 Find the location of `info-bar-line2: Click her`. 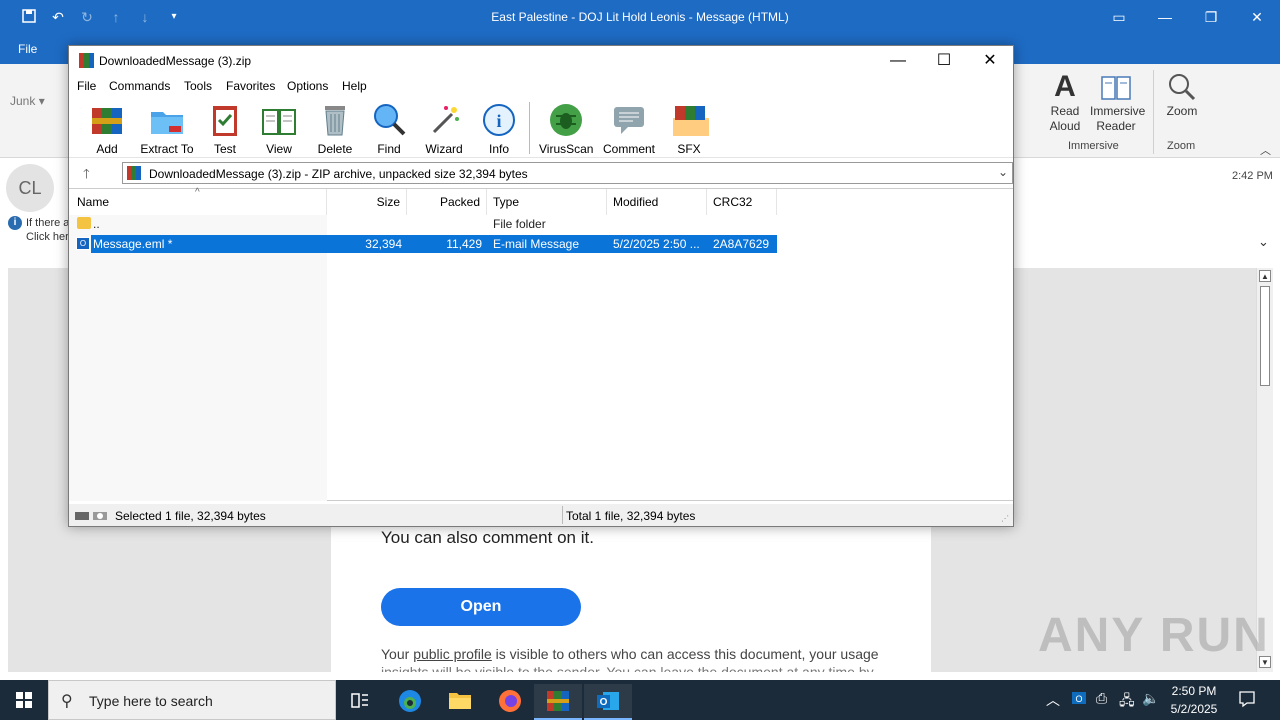

info-bar-line2: Click her is located at coordinates (47, 237).